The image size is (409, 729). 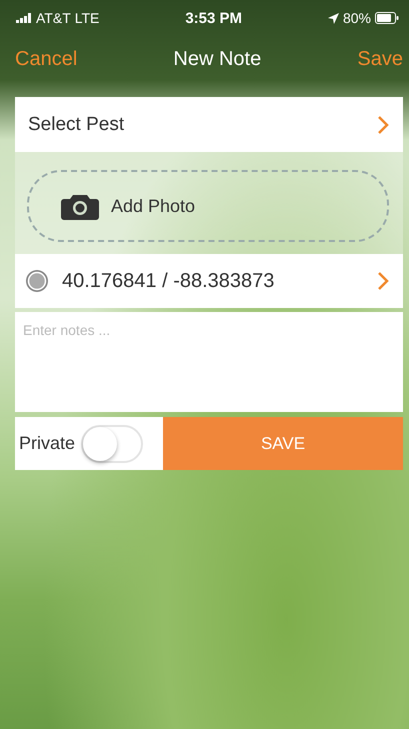 What do you see at coordinates (168, 281) in the screenshot?
I see `coordinates: 40.176841 / -88.383873` at bounding box center [168, 281].